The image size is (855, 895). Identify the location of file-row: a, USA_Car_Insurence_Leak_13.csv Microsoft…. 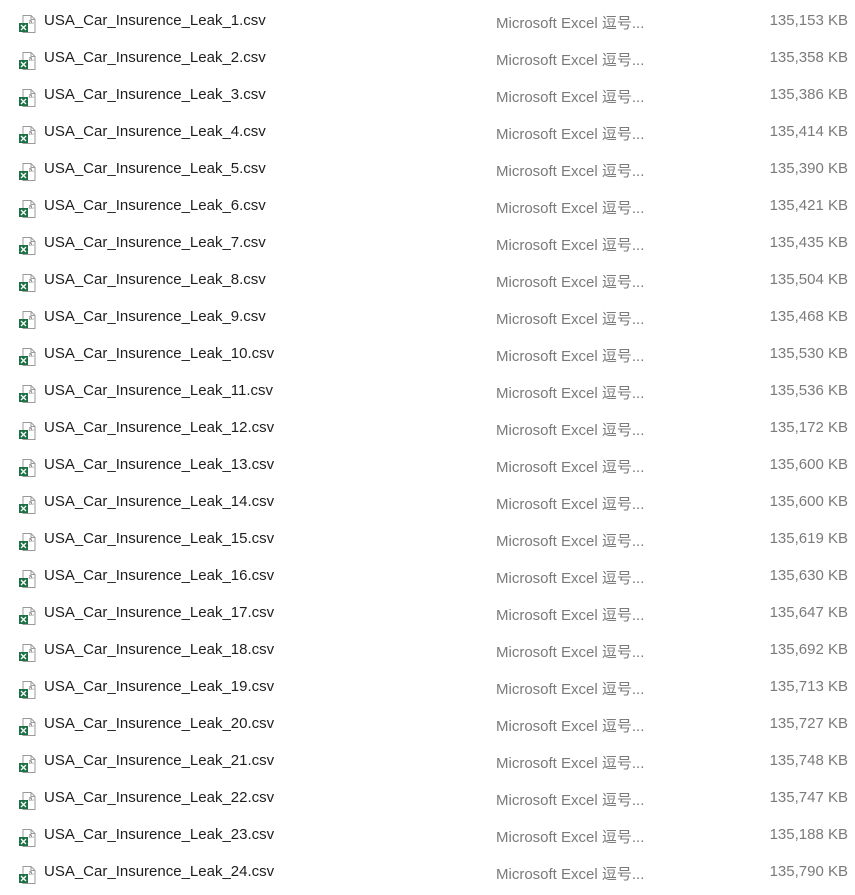
(427, 466).